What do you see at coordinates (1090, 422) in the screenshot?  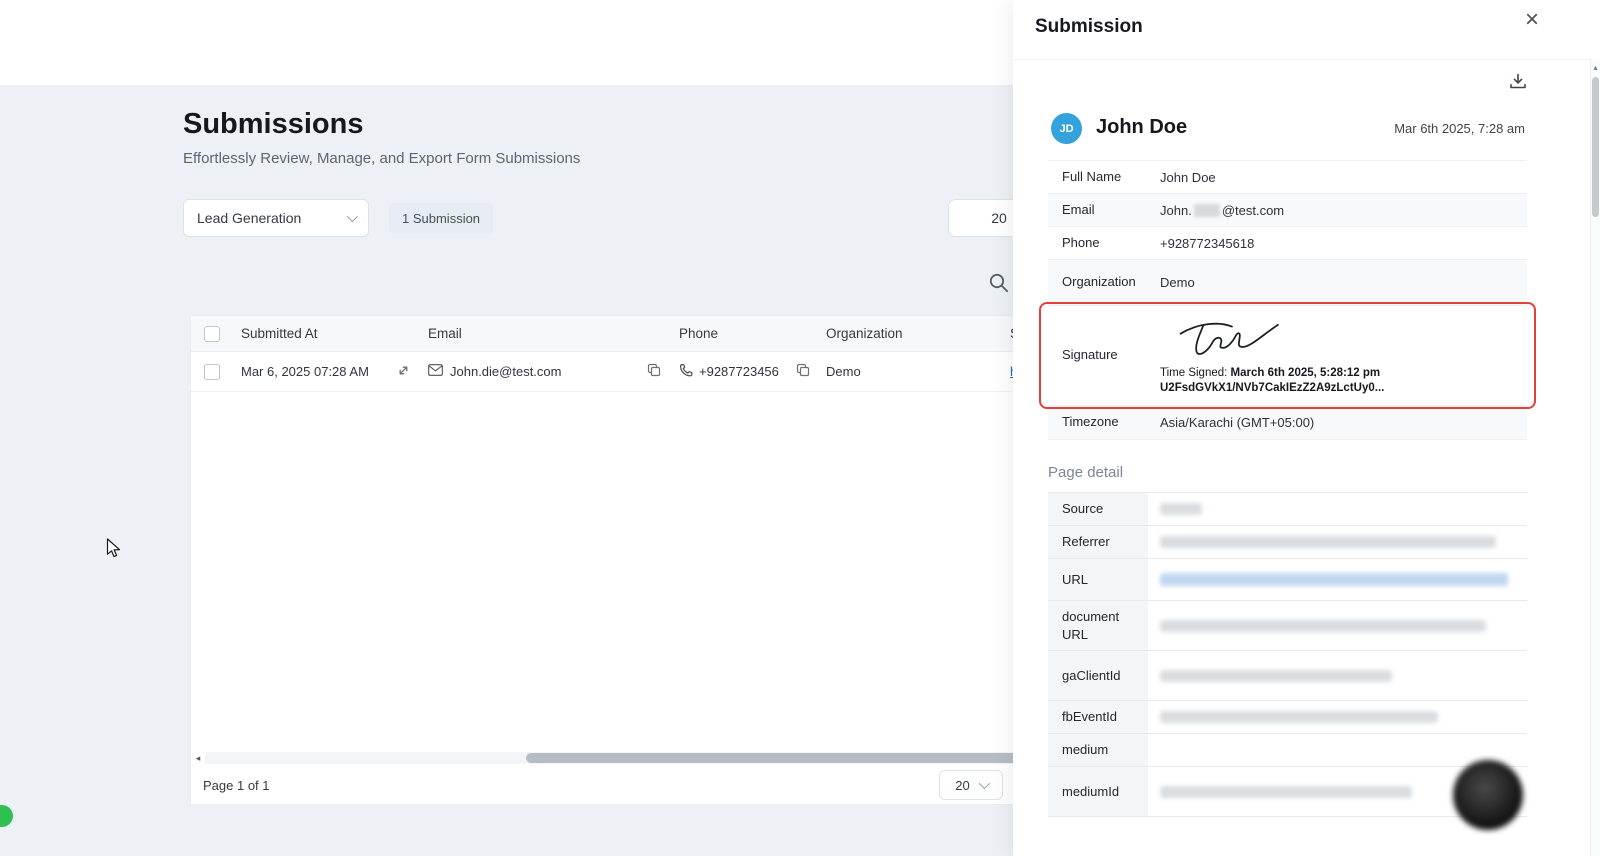 I see `field-label: Timezone` at bounding box center [1090, 422].